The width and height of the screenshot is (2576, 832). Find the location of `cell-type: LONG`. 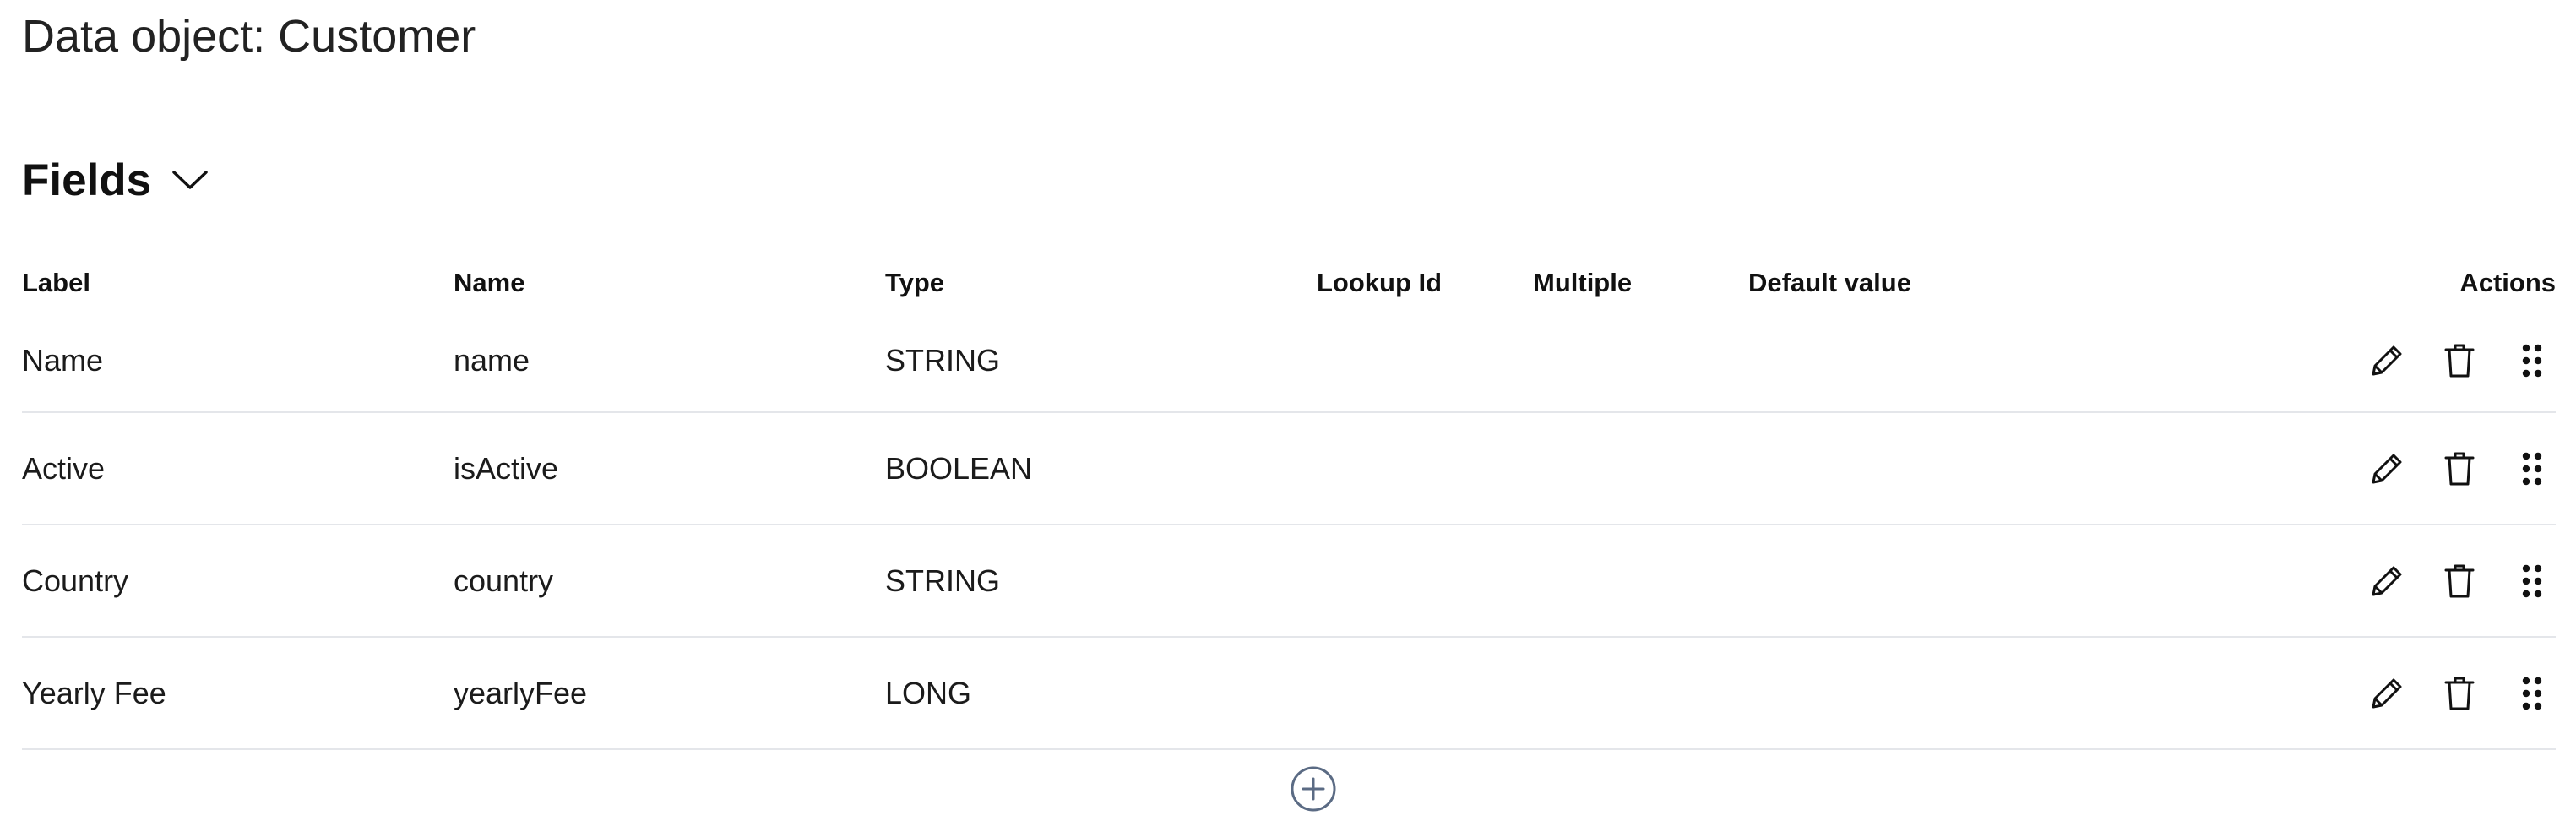

cell-type: LONG is located at coordinates (928, 693).